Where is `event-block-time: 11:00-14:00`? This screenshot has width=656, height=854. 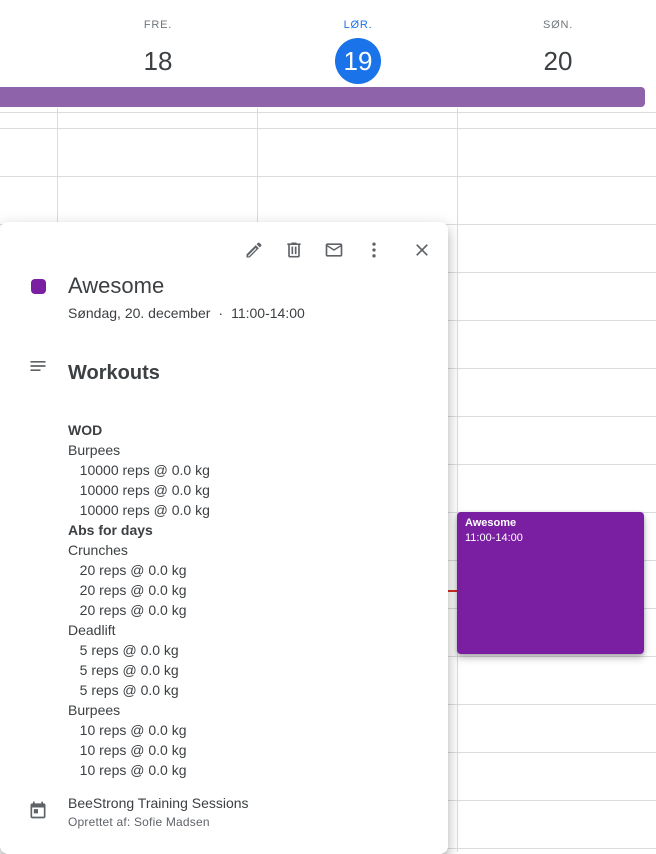 event-block-time: 11:00-14:00 is located at coordinates (494, 538).